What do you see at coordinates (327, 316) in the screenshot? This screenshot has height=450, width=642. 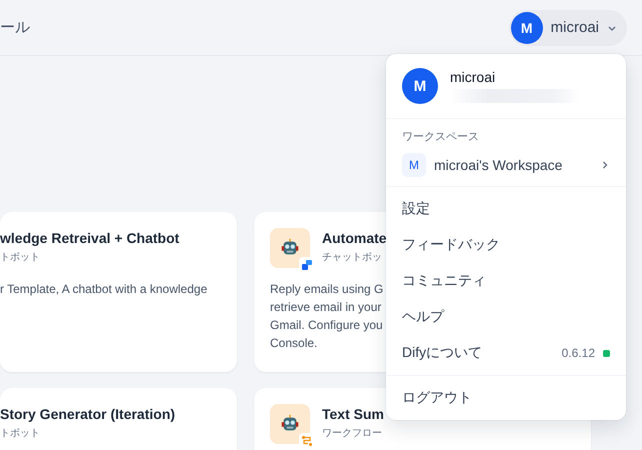 I see `app-description: Reply emails using G retrieve email in your Gmail. Configure you Console.` at bounding box center [327, 316].